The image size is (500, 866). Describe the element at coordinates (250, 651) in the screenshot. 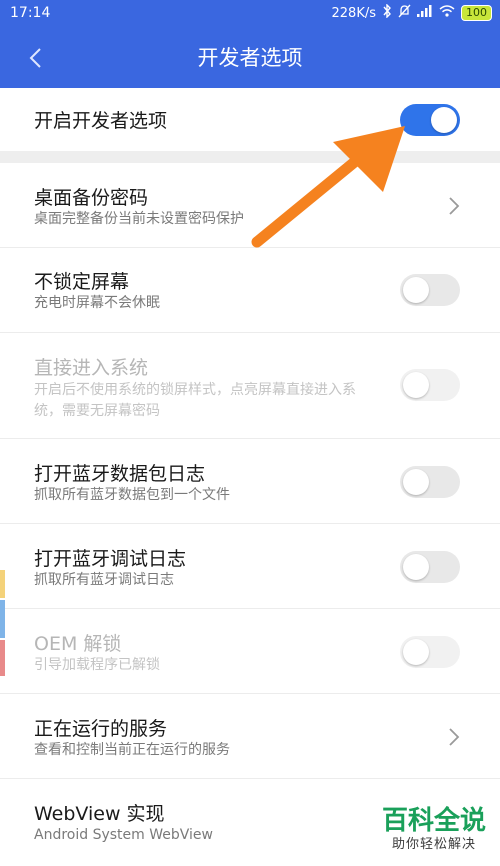

I see `setting-row-oem-unlock: OEM 解锁 引导加载程序已解锁` at that location.